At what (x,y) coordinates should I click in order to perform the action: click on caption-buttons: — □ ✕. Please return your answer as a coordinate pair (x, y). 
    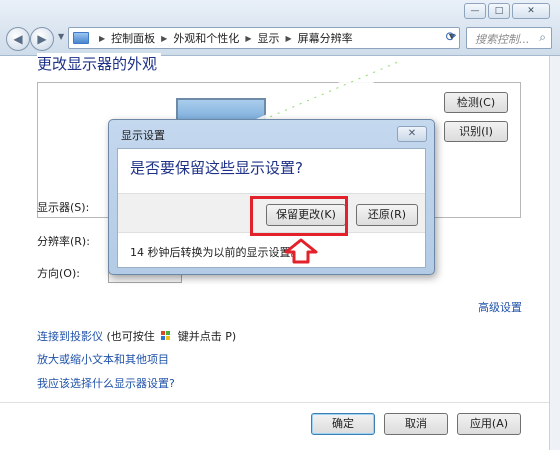
    Looking at the image, I should click on (507, 11).